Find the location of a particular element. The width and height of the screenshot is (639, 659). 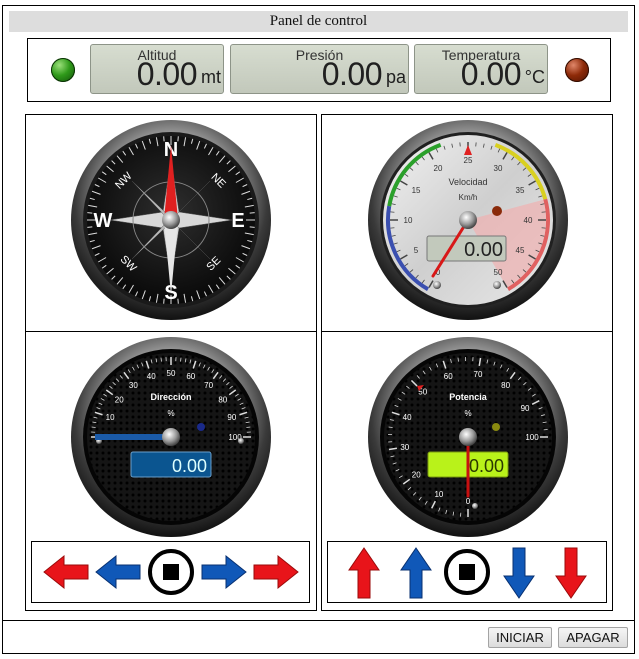

direction-tick-label: 80 is located at coordinates (222, 399).